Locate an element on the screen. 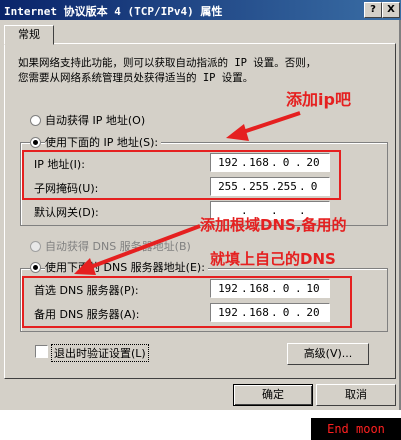  arrow-to-dns-icon is located at coordinates (137, 249).